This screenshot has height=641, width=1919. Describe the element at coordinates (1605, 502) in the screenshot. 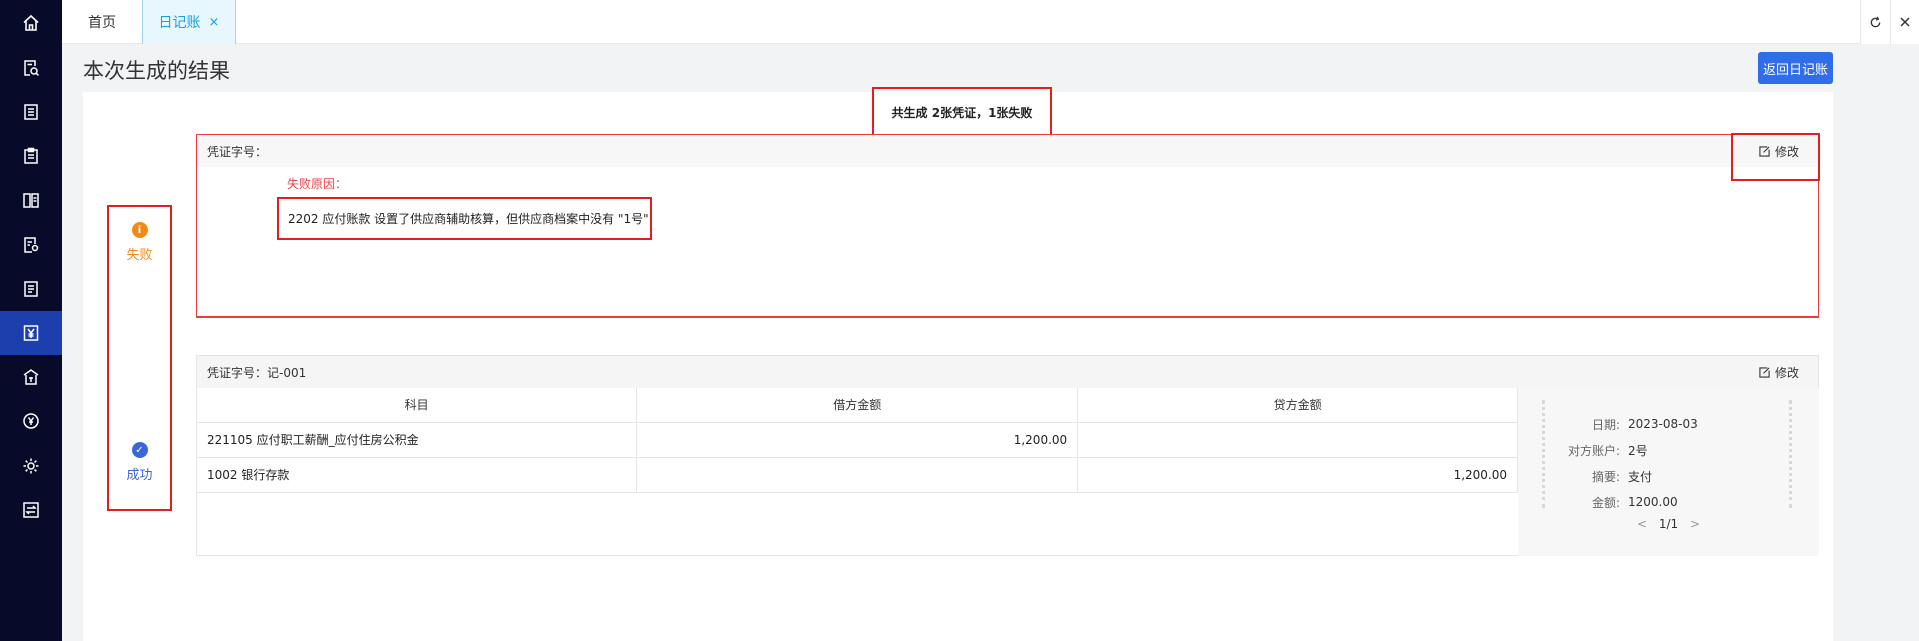

I see `info-label: 金额:` at that location.